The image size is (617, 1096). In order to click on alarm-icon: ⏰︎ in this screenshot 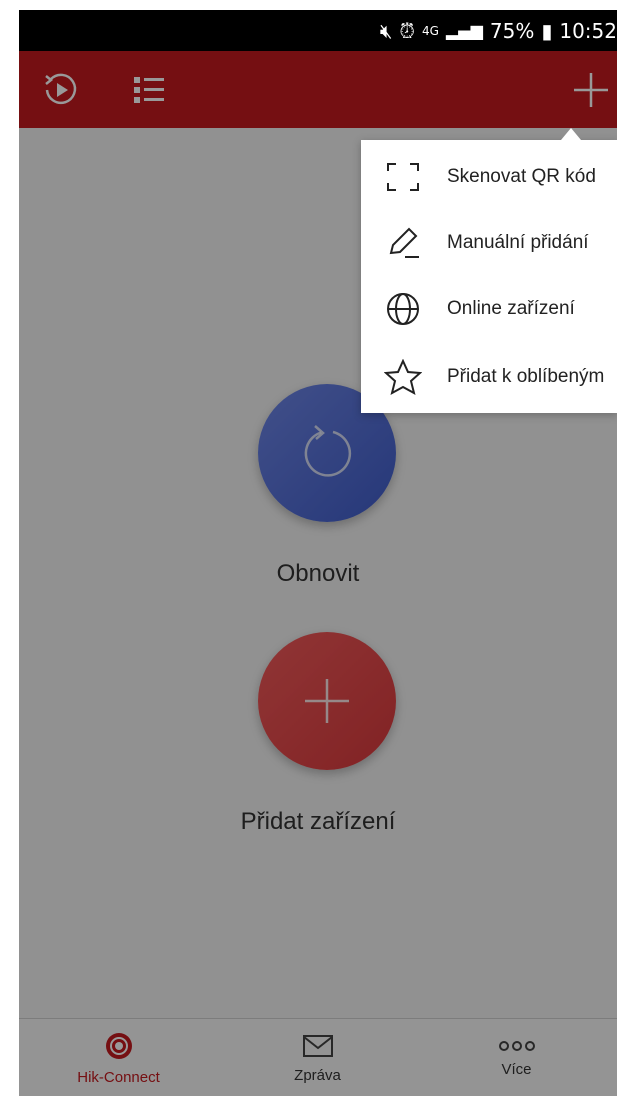, I will do `click(407, 30)`.